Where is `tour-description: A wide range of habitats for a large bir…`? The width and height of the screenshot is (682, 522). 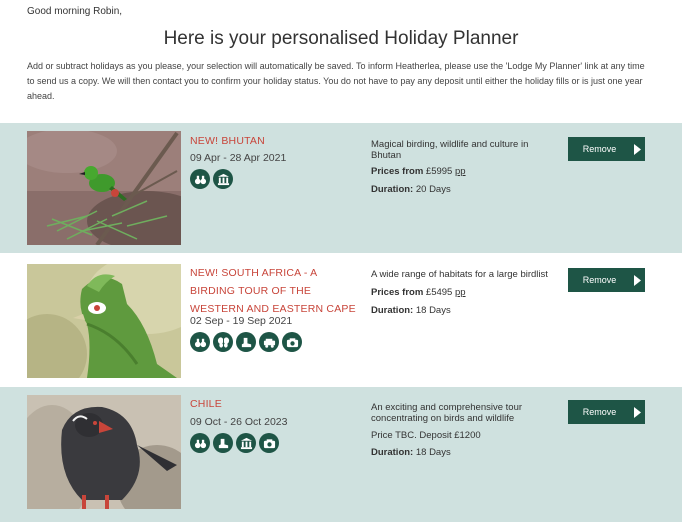 tour-description: A wide range of habitats for a large bir… is located at coordinates (459, 274).